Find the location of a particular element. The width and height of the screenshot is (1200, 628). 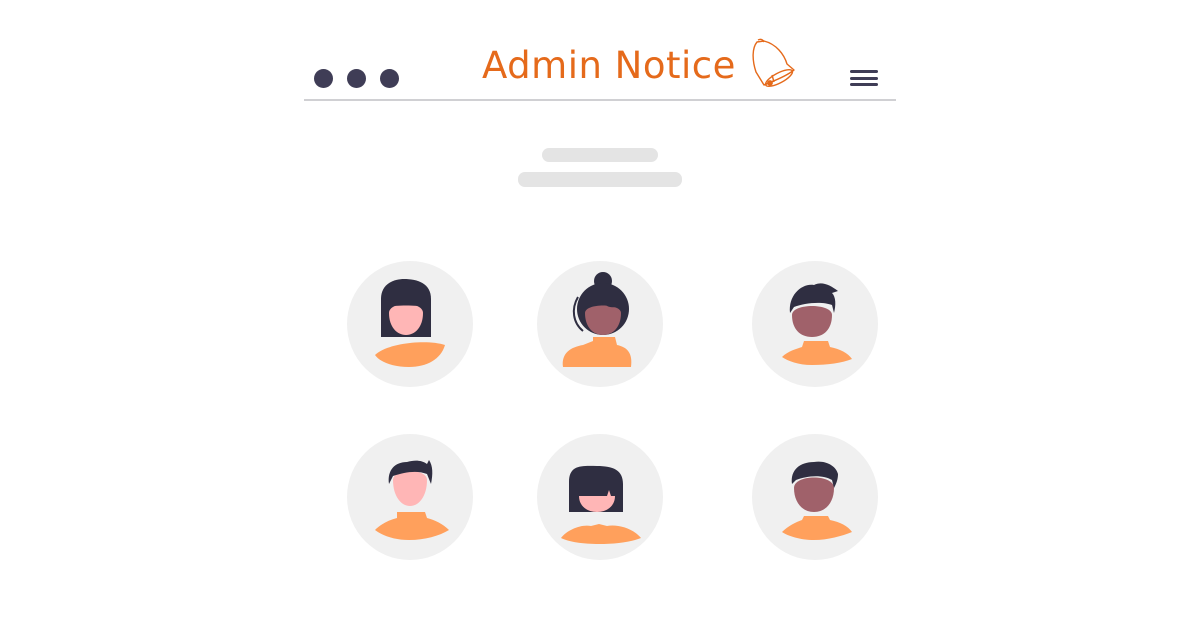

app-header: Admin Notice is located at coordinates (600, 65).